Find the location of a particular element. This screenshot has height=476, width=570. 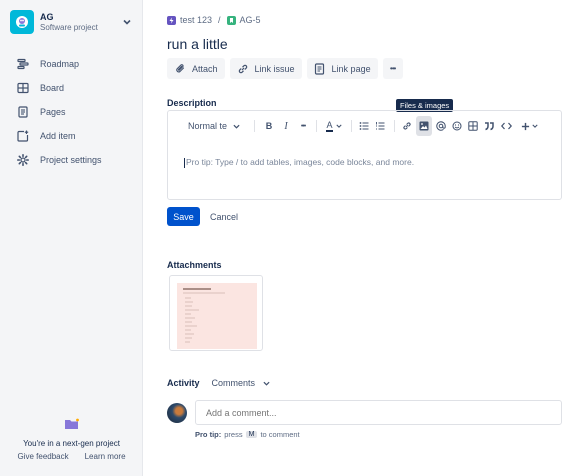

sidebar-item-label: Project settings is located at coordinates (71, 160).